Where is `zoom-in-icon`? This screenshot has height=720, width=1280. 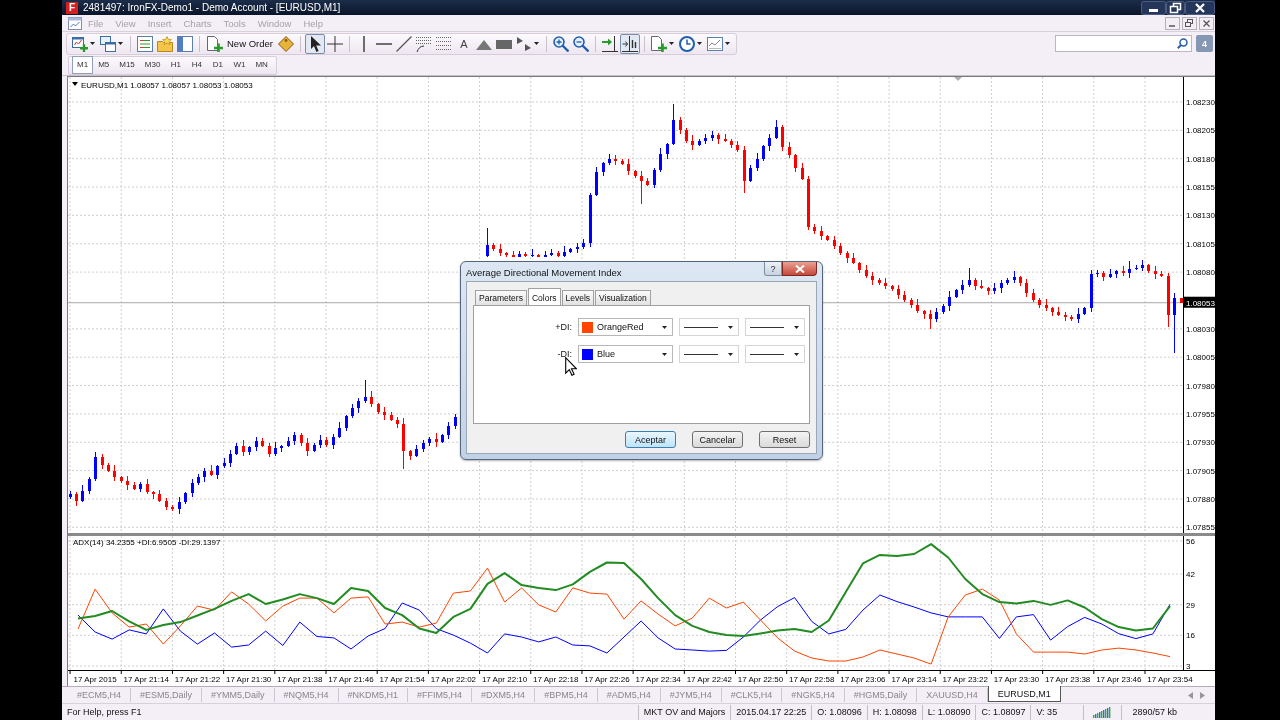 zoom-in-icon is located at coordinates (560, 43).